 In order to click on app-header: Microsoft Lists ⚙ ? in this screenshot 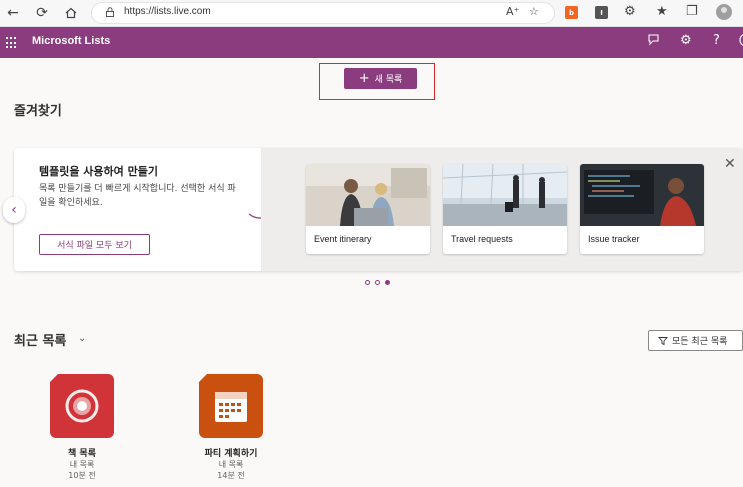, I will do `click(371, 42)`.